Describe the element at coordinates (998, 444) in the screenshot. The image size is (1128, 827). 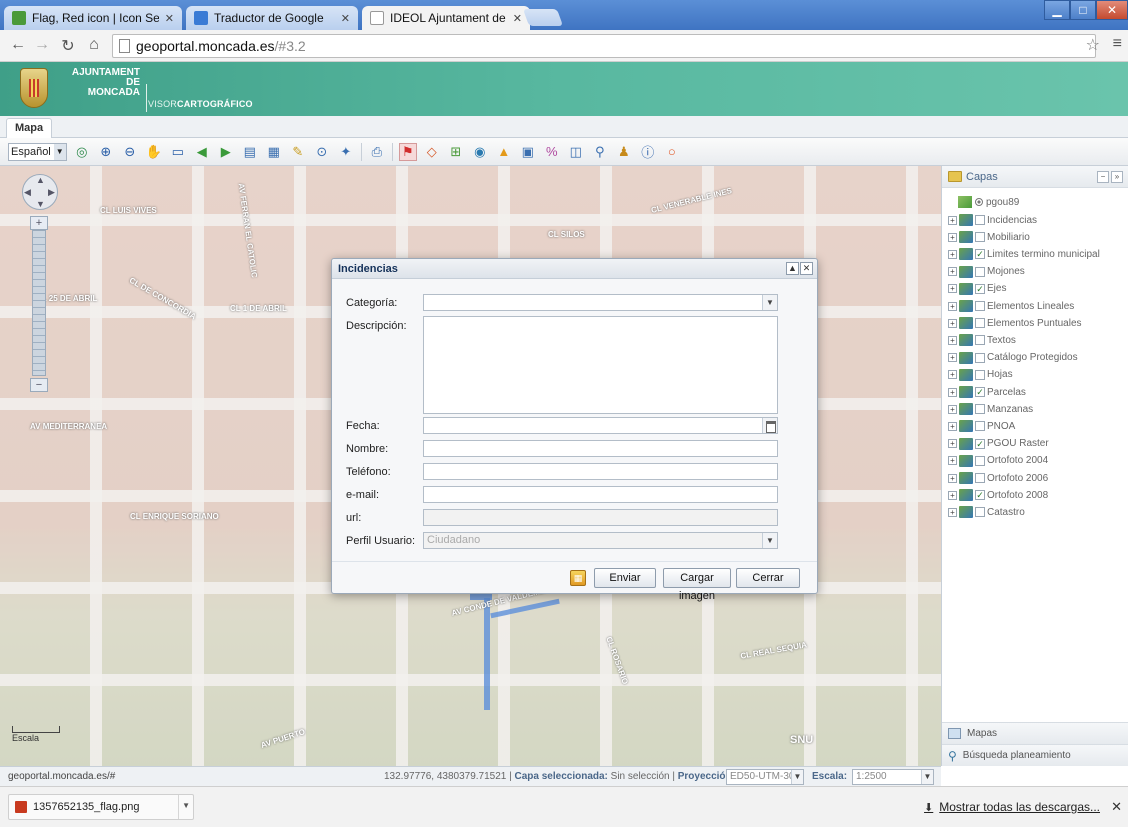
I see `layer-item: + ✓ PGOU Raster` at that location.